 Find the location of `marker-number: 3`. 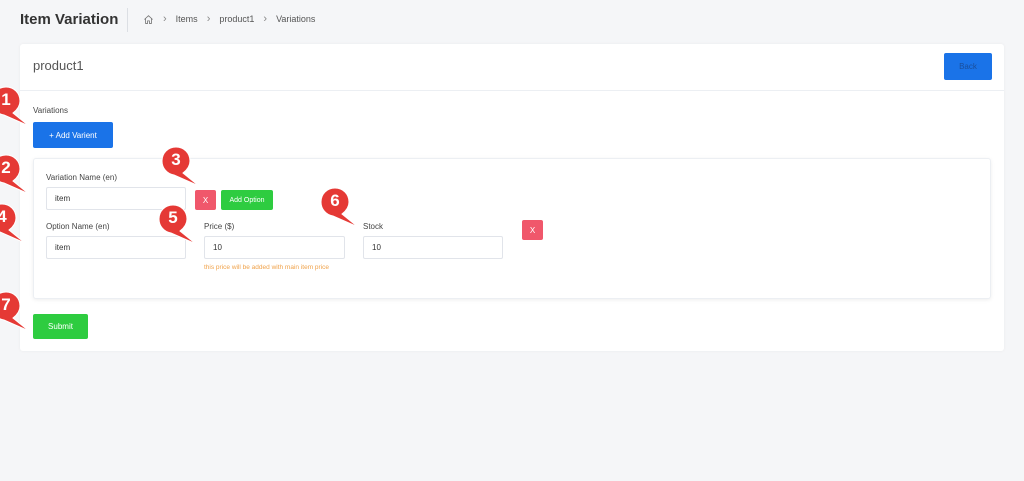

marker-number: 3 is located at coordinates (176, 159).